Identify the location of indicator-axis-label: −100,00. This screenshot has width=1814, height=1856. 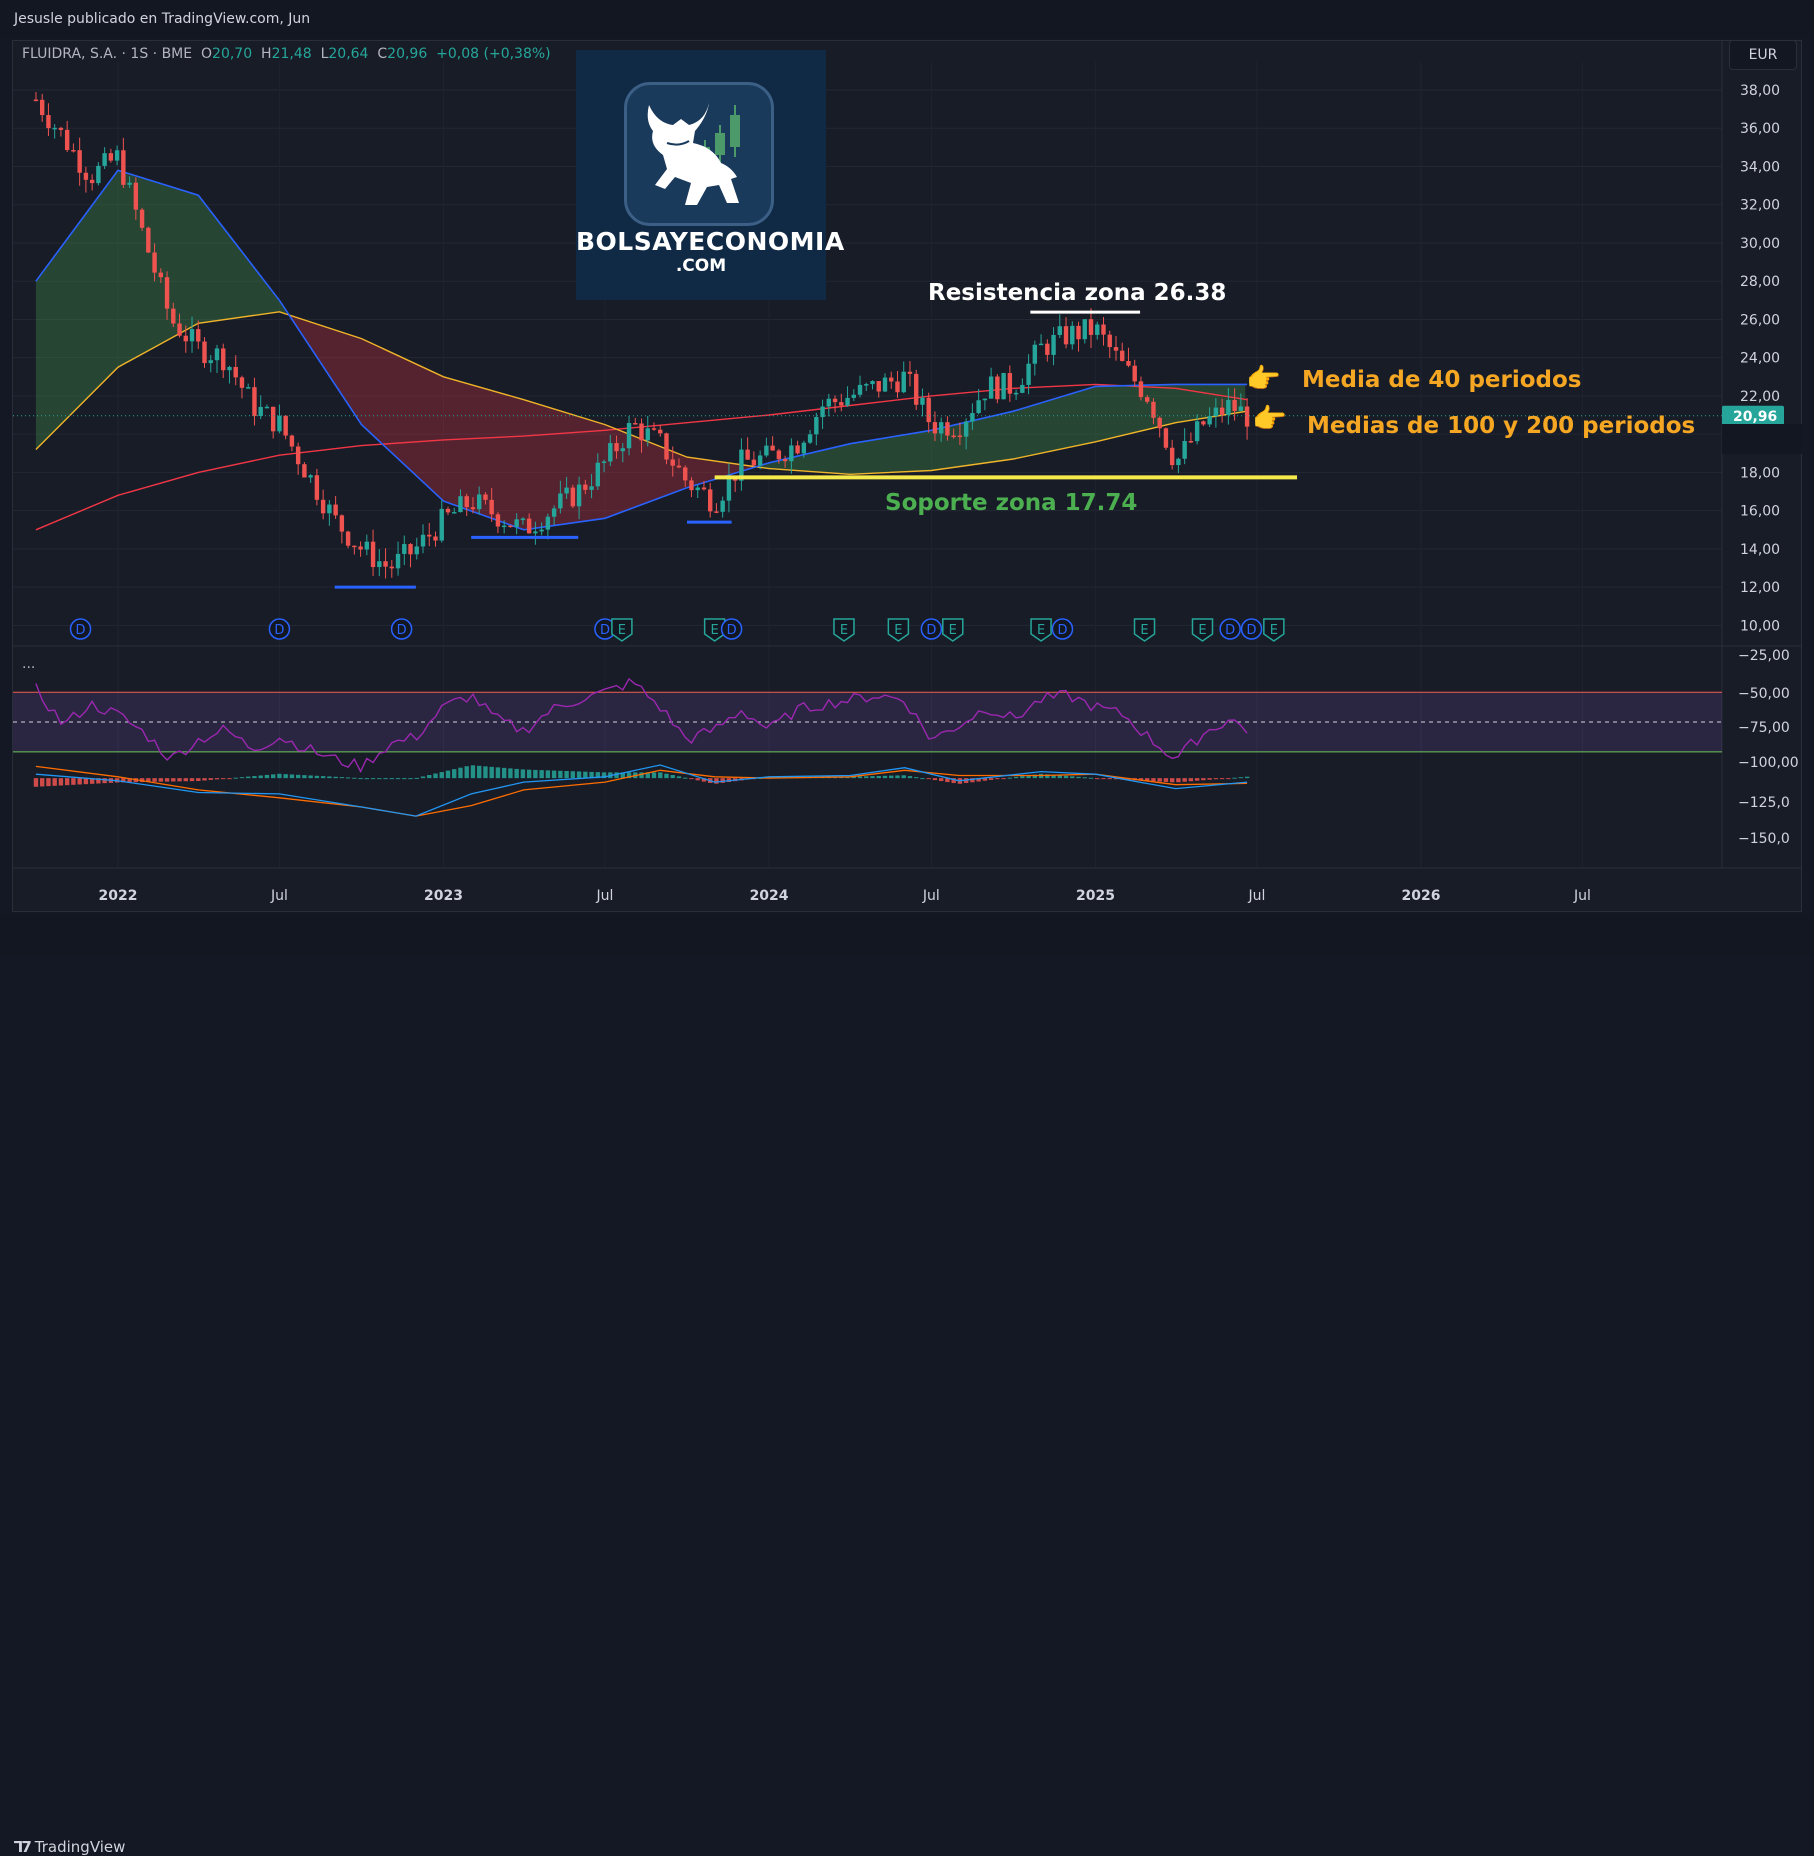
(1768, 763).